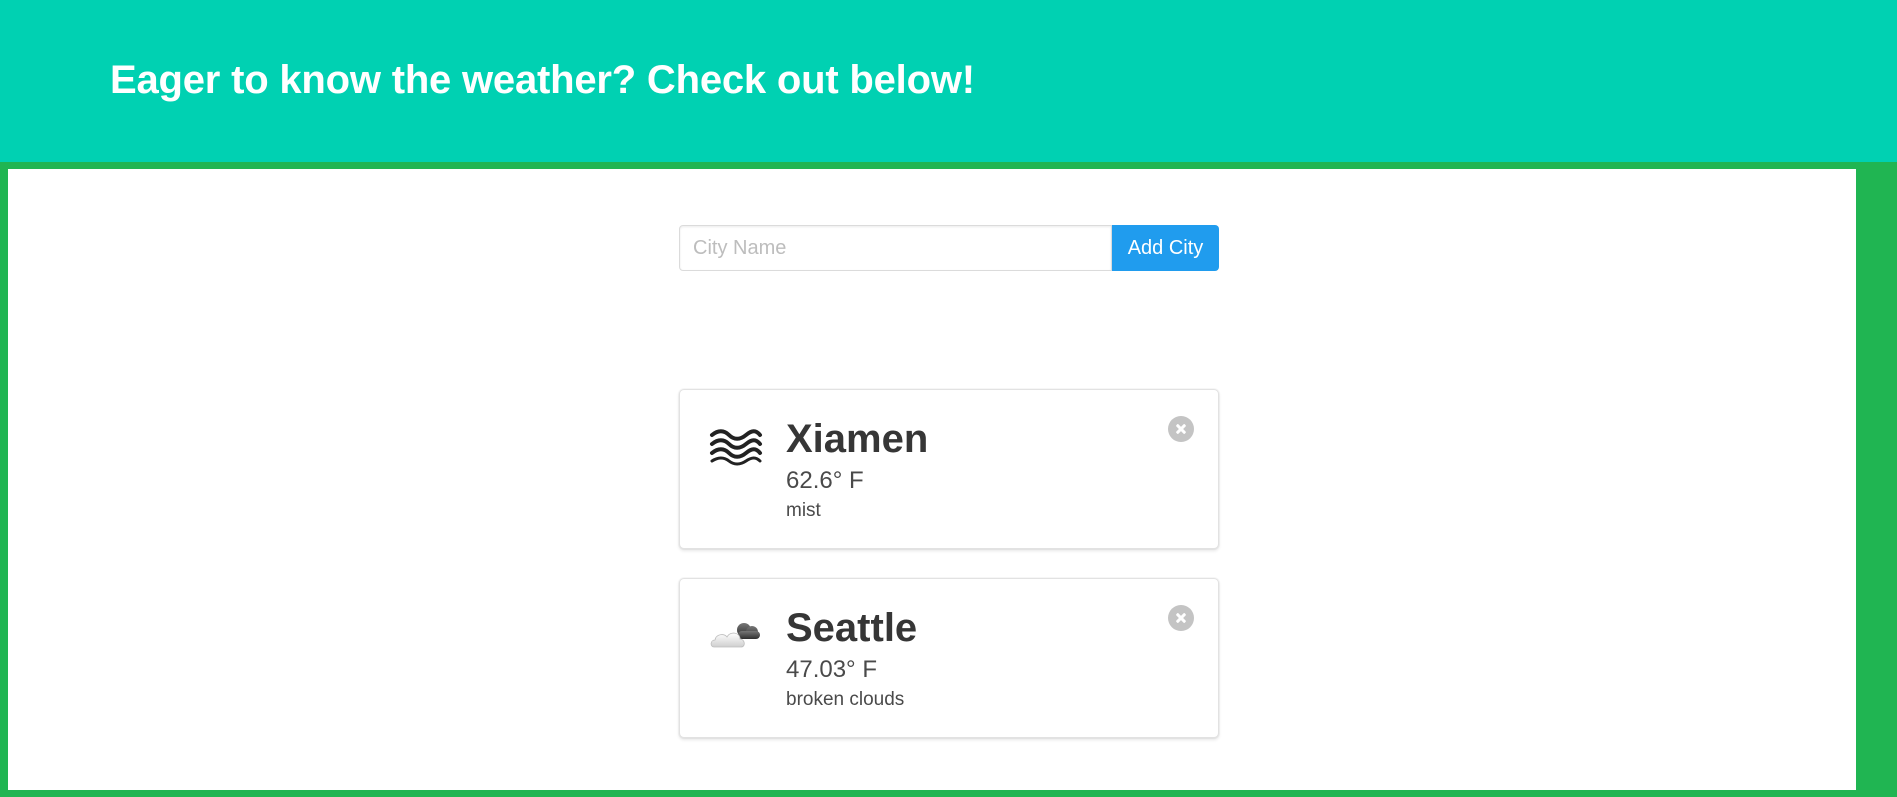 The image size is (1897, 797). What do you see at coordinates (736, 446) in the screenshot?
I see `mist-icon` at bounding box center [736, 446].